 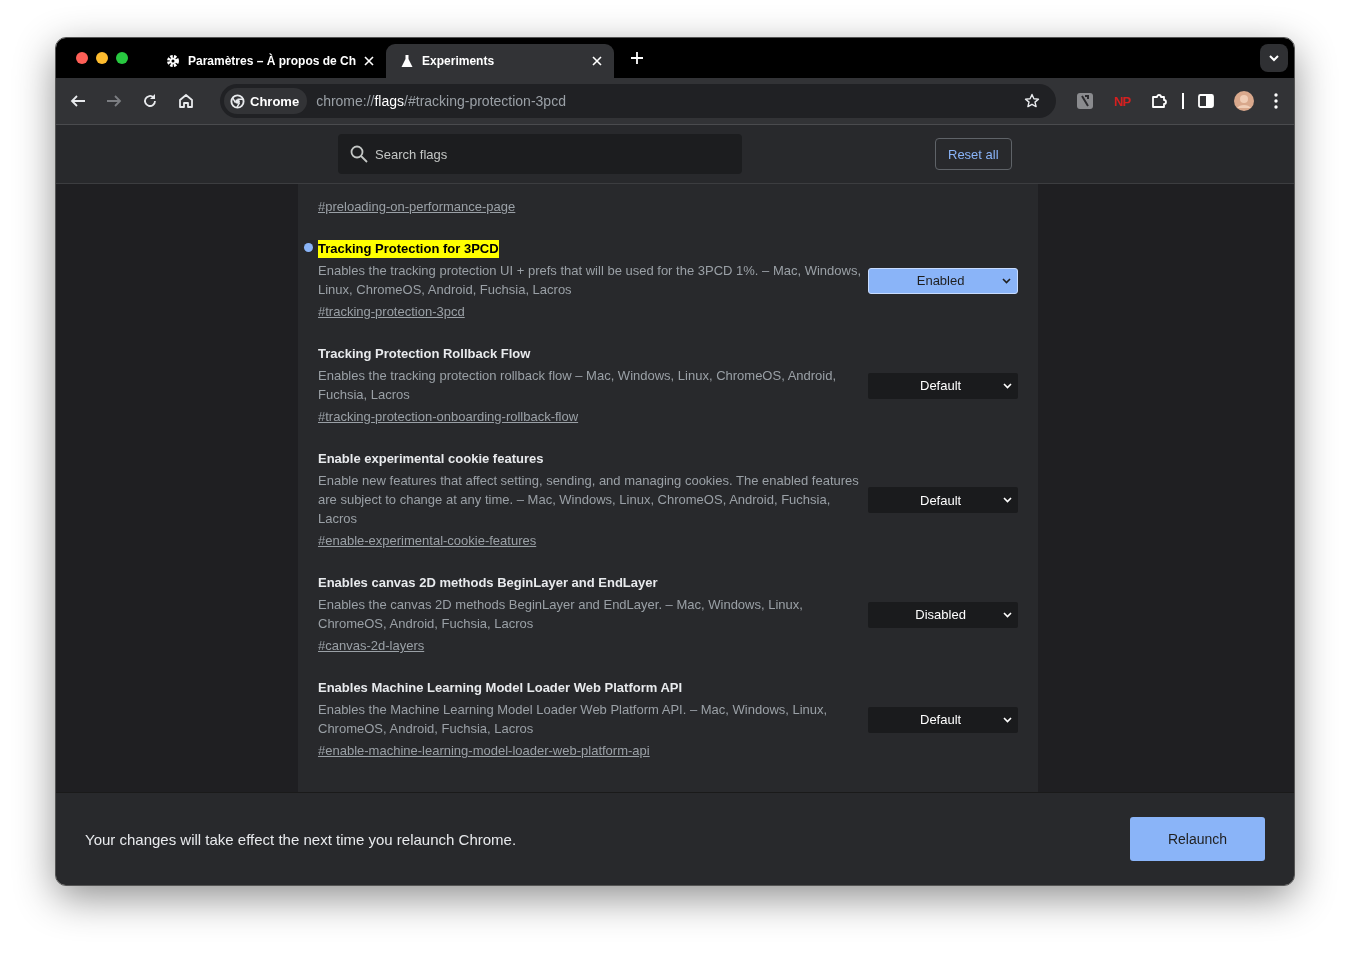 What do you see at coordinates (500, 61) in the screenshot?
I see `browser-tab: Experiments` at bounding box center [500, 61].